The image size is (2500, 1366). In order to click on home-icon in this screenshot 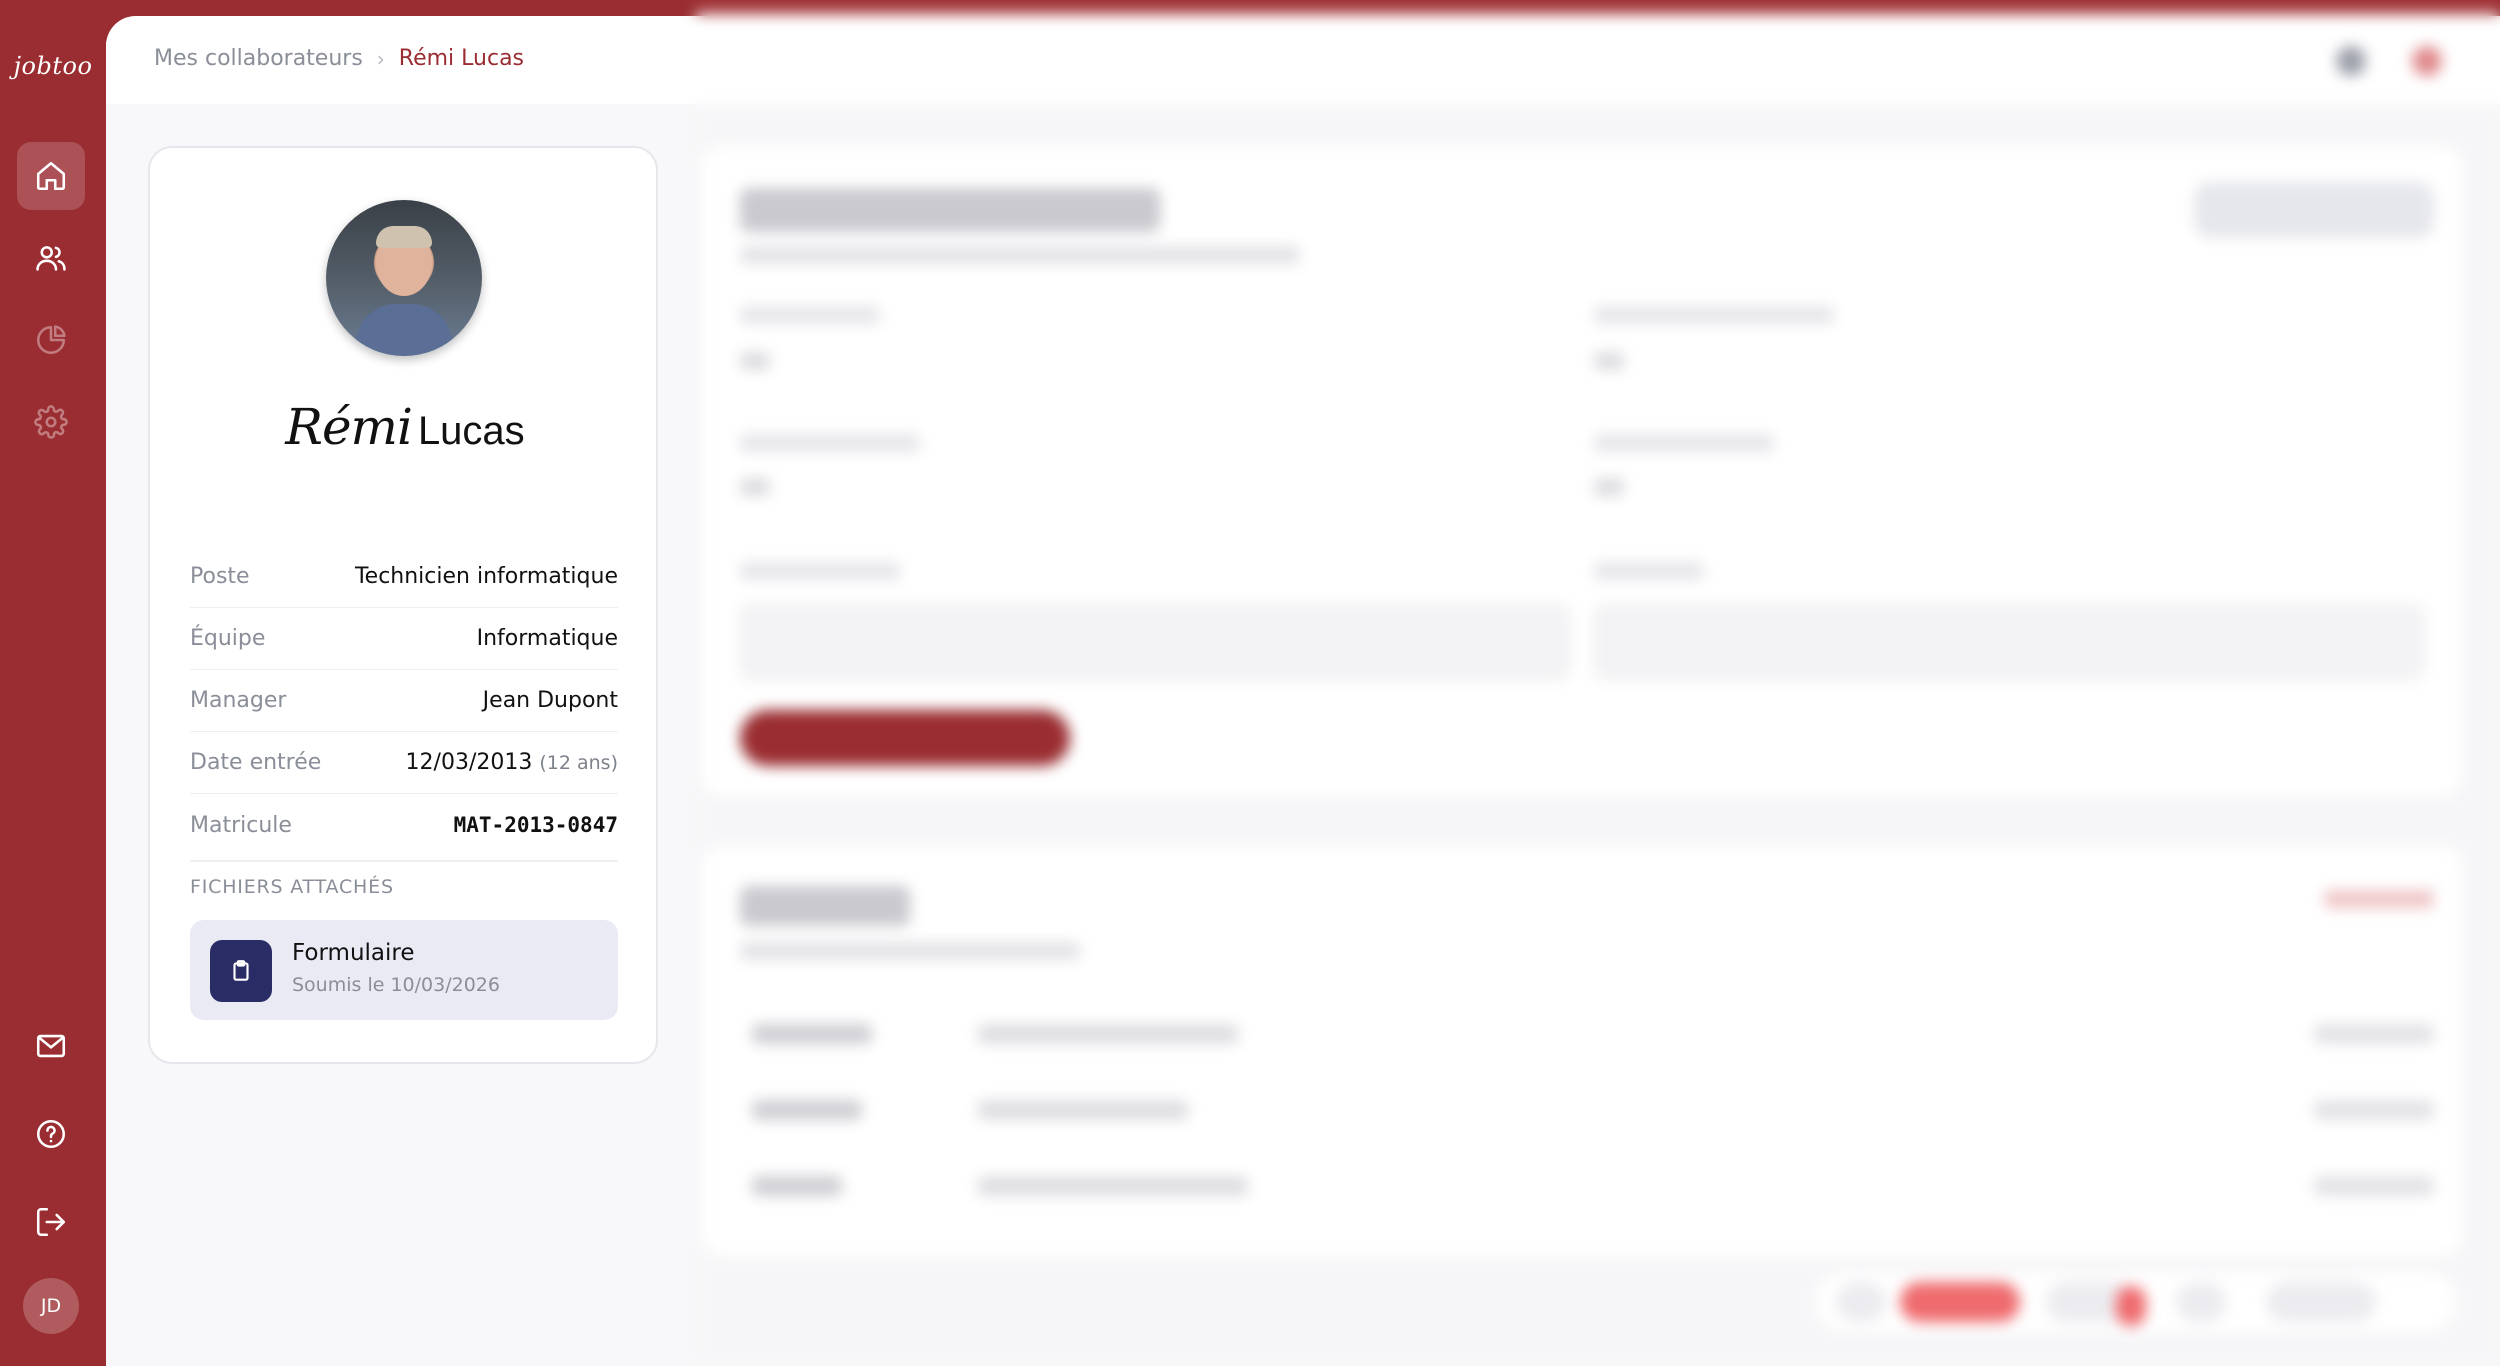, I will do `click(51, 176)`.